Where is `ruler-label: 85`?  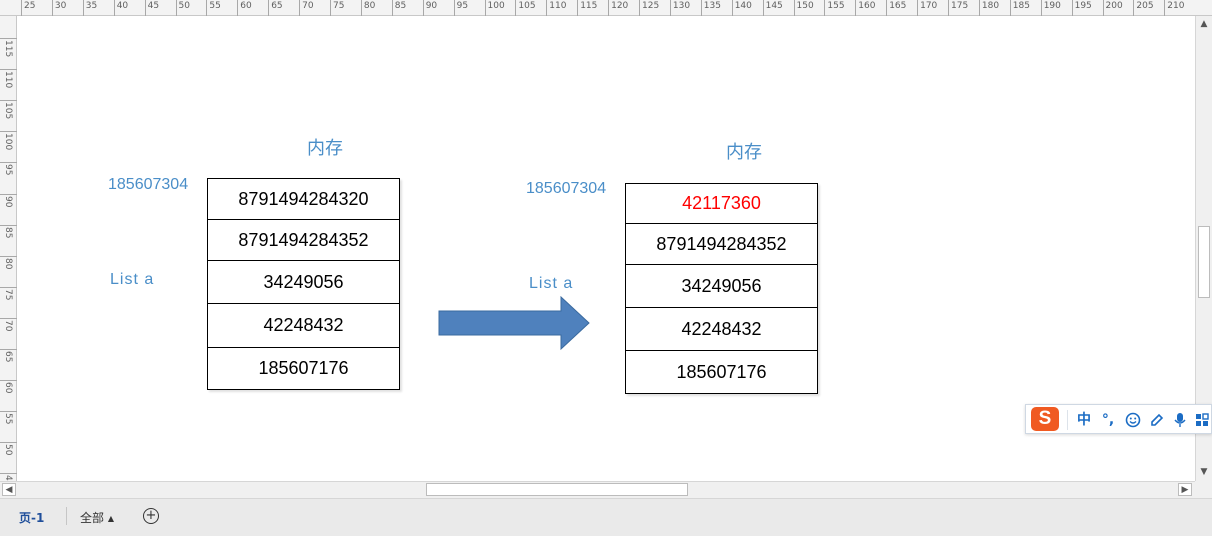
ruler-label: 85 is located at coordinates (400, 6).